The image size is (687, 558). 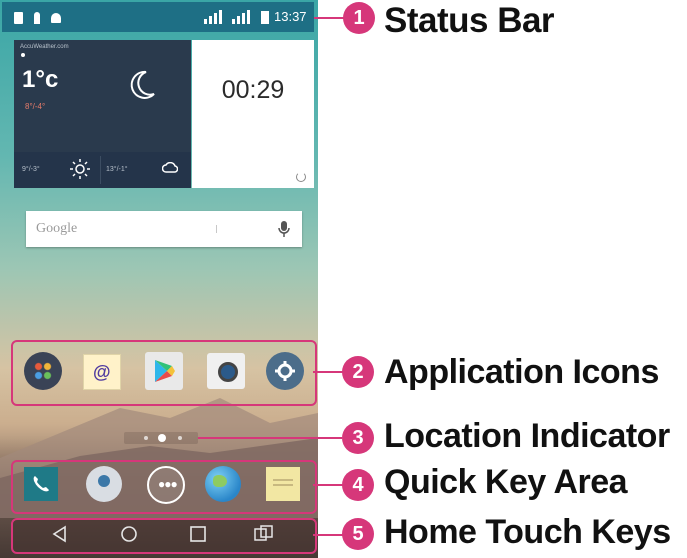 What do you see at coordinates (253, 90) in the screenshot?
I see `clock-time: 00:29` at bounding box center [253, 90].